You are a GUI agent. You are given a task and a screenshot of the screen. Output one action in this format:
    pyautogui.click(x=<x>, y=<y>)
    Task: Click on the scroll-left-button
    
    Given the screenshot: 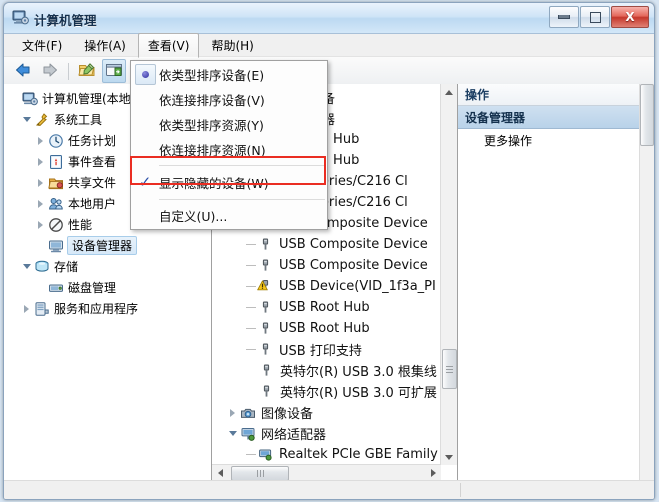 What is the action you would take?
    pyautogui.click(x=220, y=473)
    